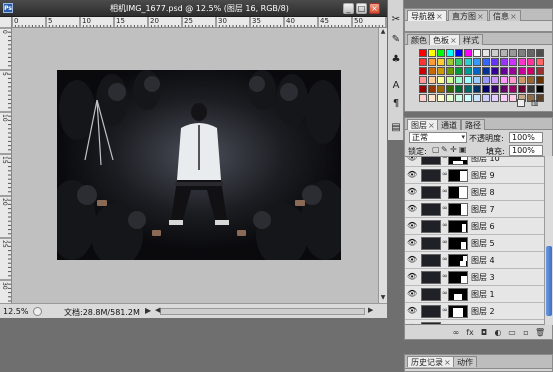 The image size is (553, 372). Describe the element at coordinates (470, 332) in the screenshot. I see `fx-icon: fx` at that location.